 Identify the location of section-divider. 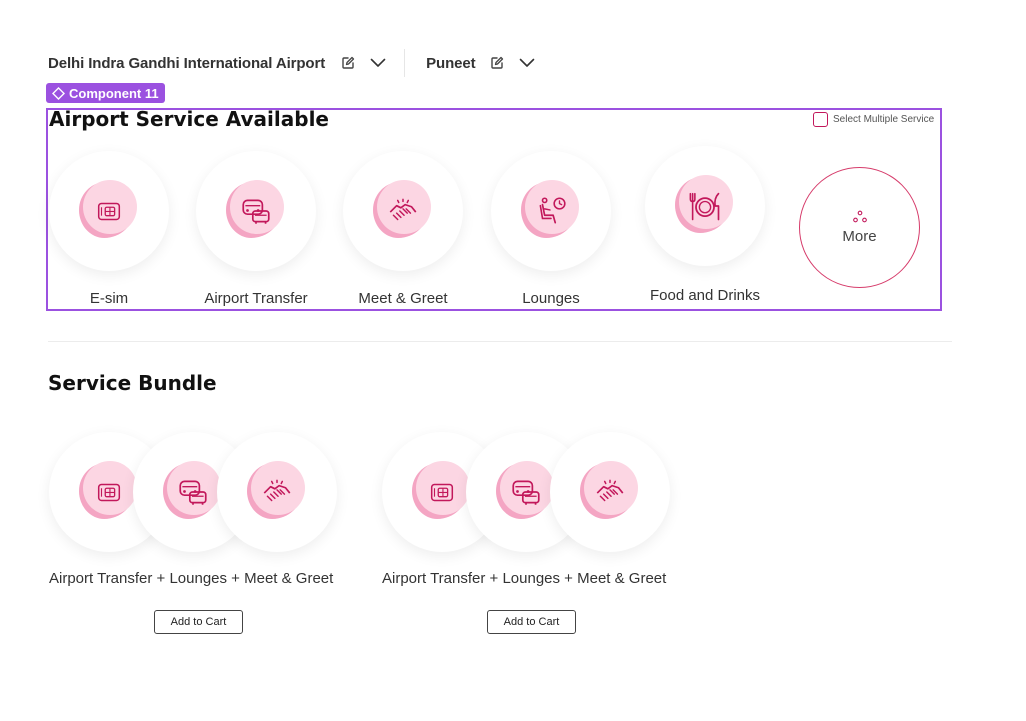
(500, 341).